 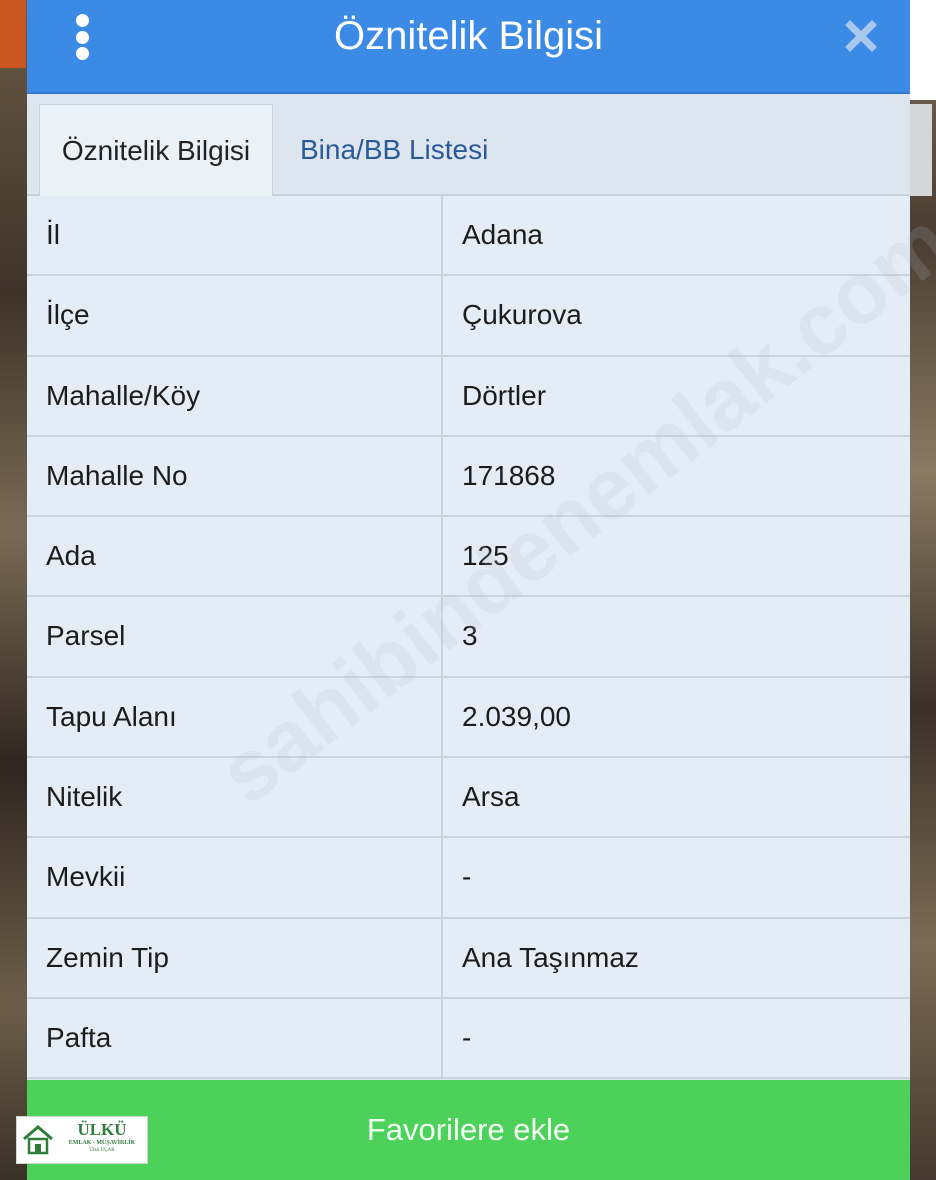 I want to click on table-row: Mahalle/Köy Dörtler, so click(x=468, y=396).